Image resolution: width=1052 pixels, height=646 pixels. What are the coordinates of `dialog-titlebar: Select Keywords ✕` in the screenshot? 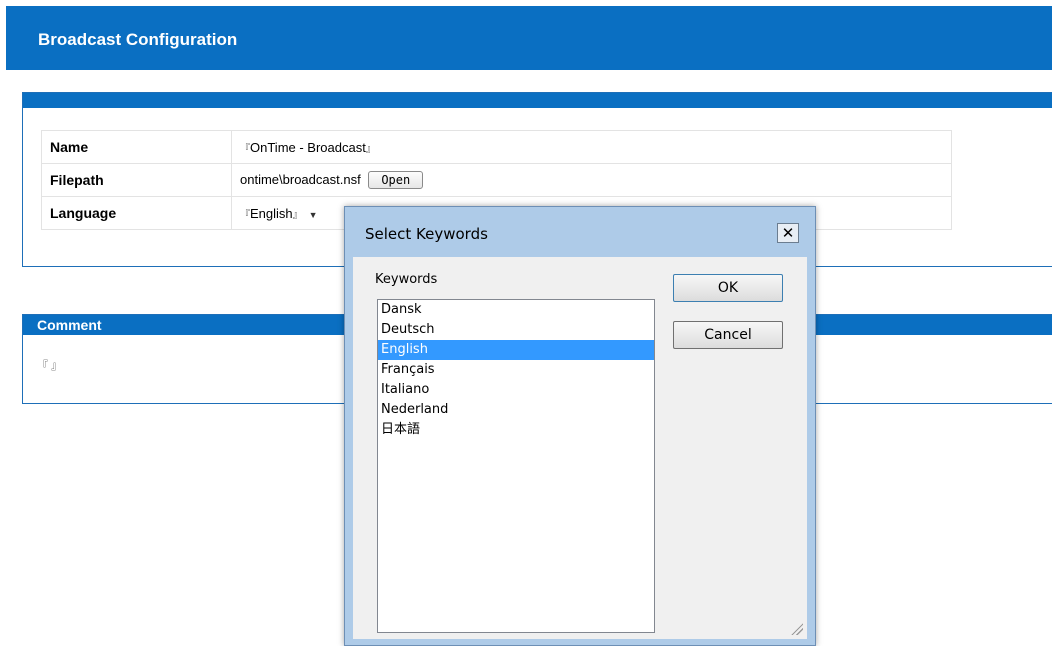 It's located at (580, 232).